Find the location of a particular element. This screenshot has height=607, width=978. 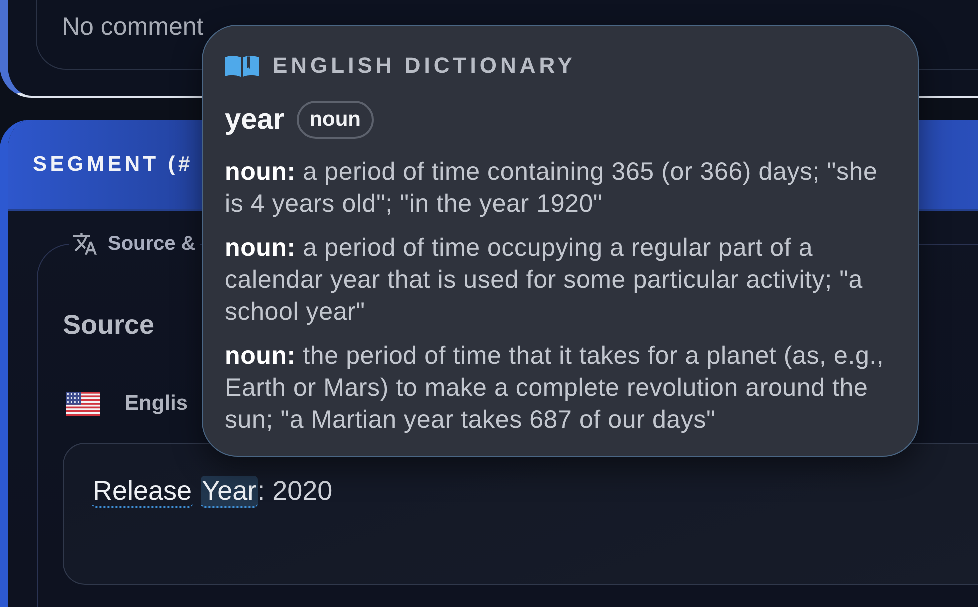

popup-title: ENGLISH DICTIONARY is located at coordinates (424, 66).